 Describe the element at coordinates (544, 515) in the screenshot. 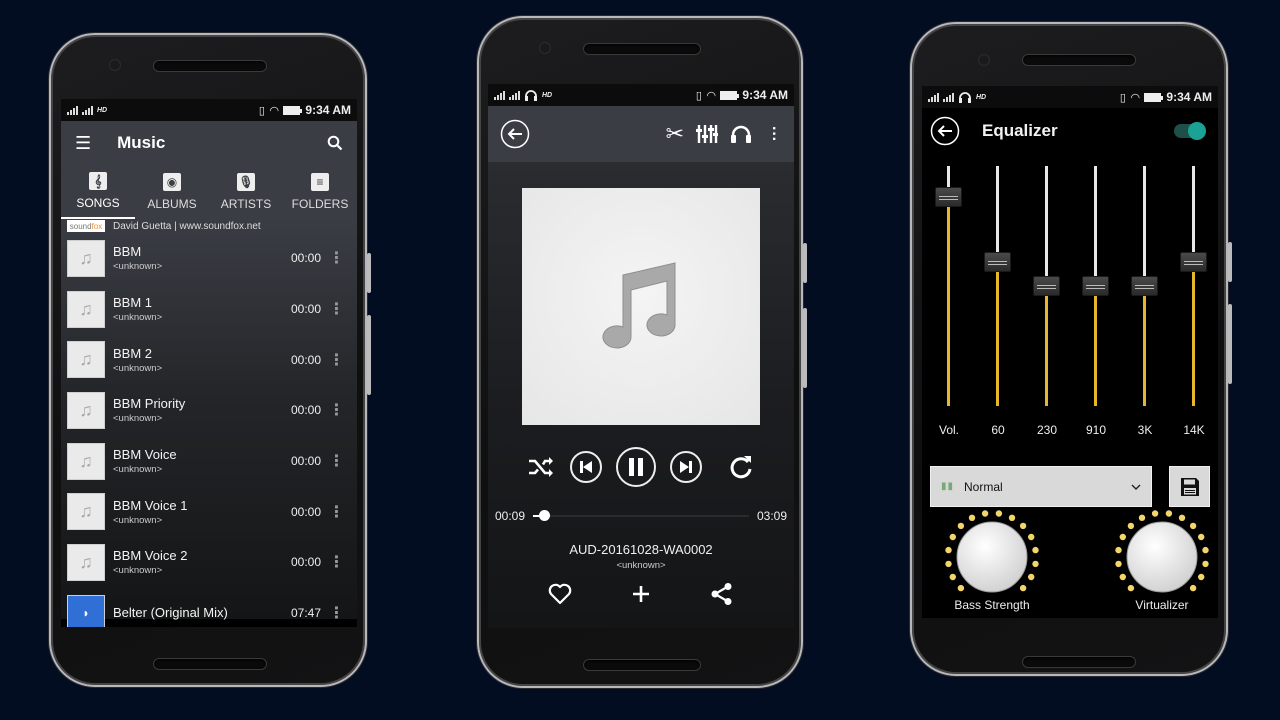

I see `seek-thumb` at that location.